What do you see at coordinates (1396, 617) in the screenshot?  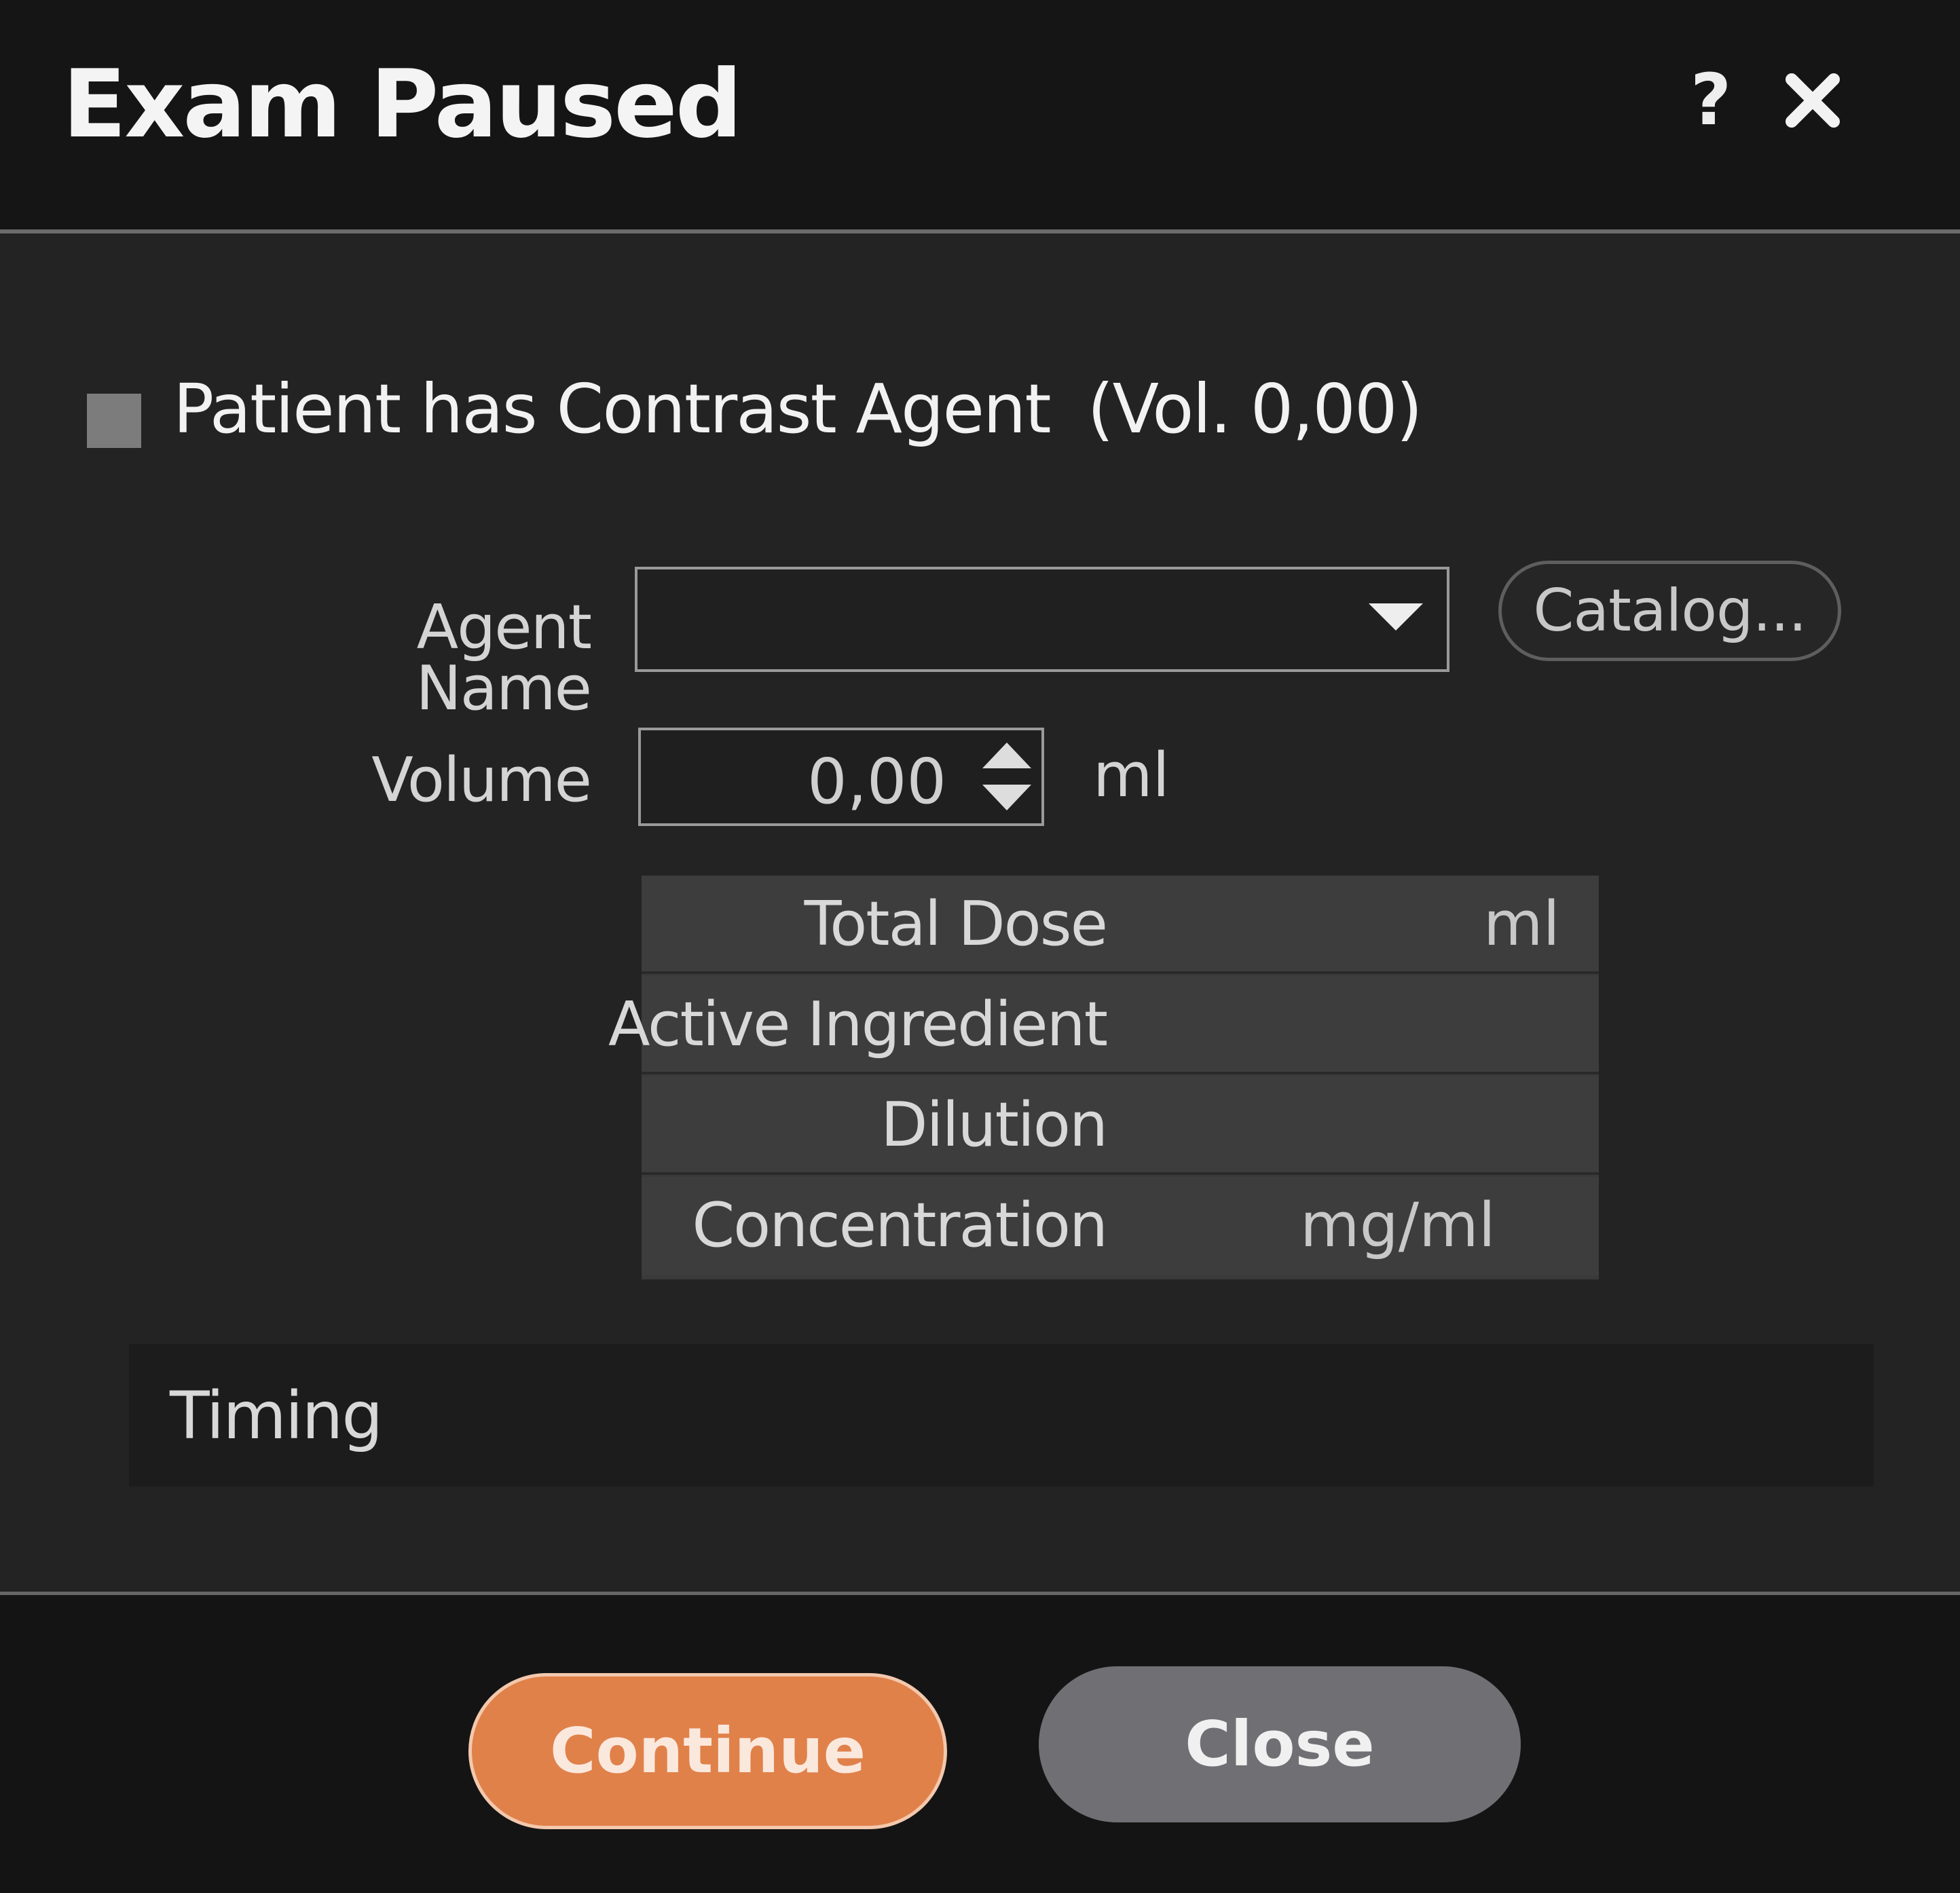 I see `chevron-down-icon` at bounding box center [1396, 617].